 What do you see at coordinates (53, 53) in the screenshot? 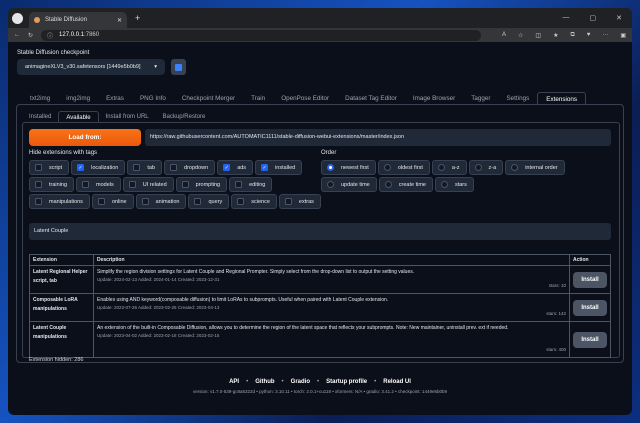
I see `checkpoint-label: Stable Diffusion checkpoint` at bounding box center [53, 53].